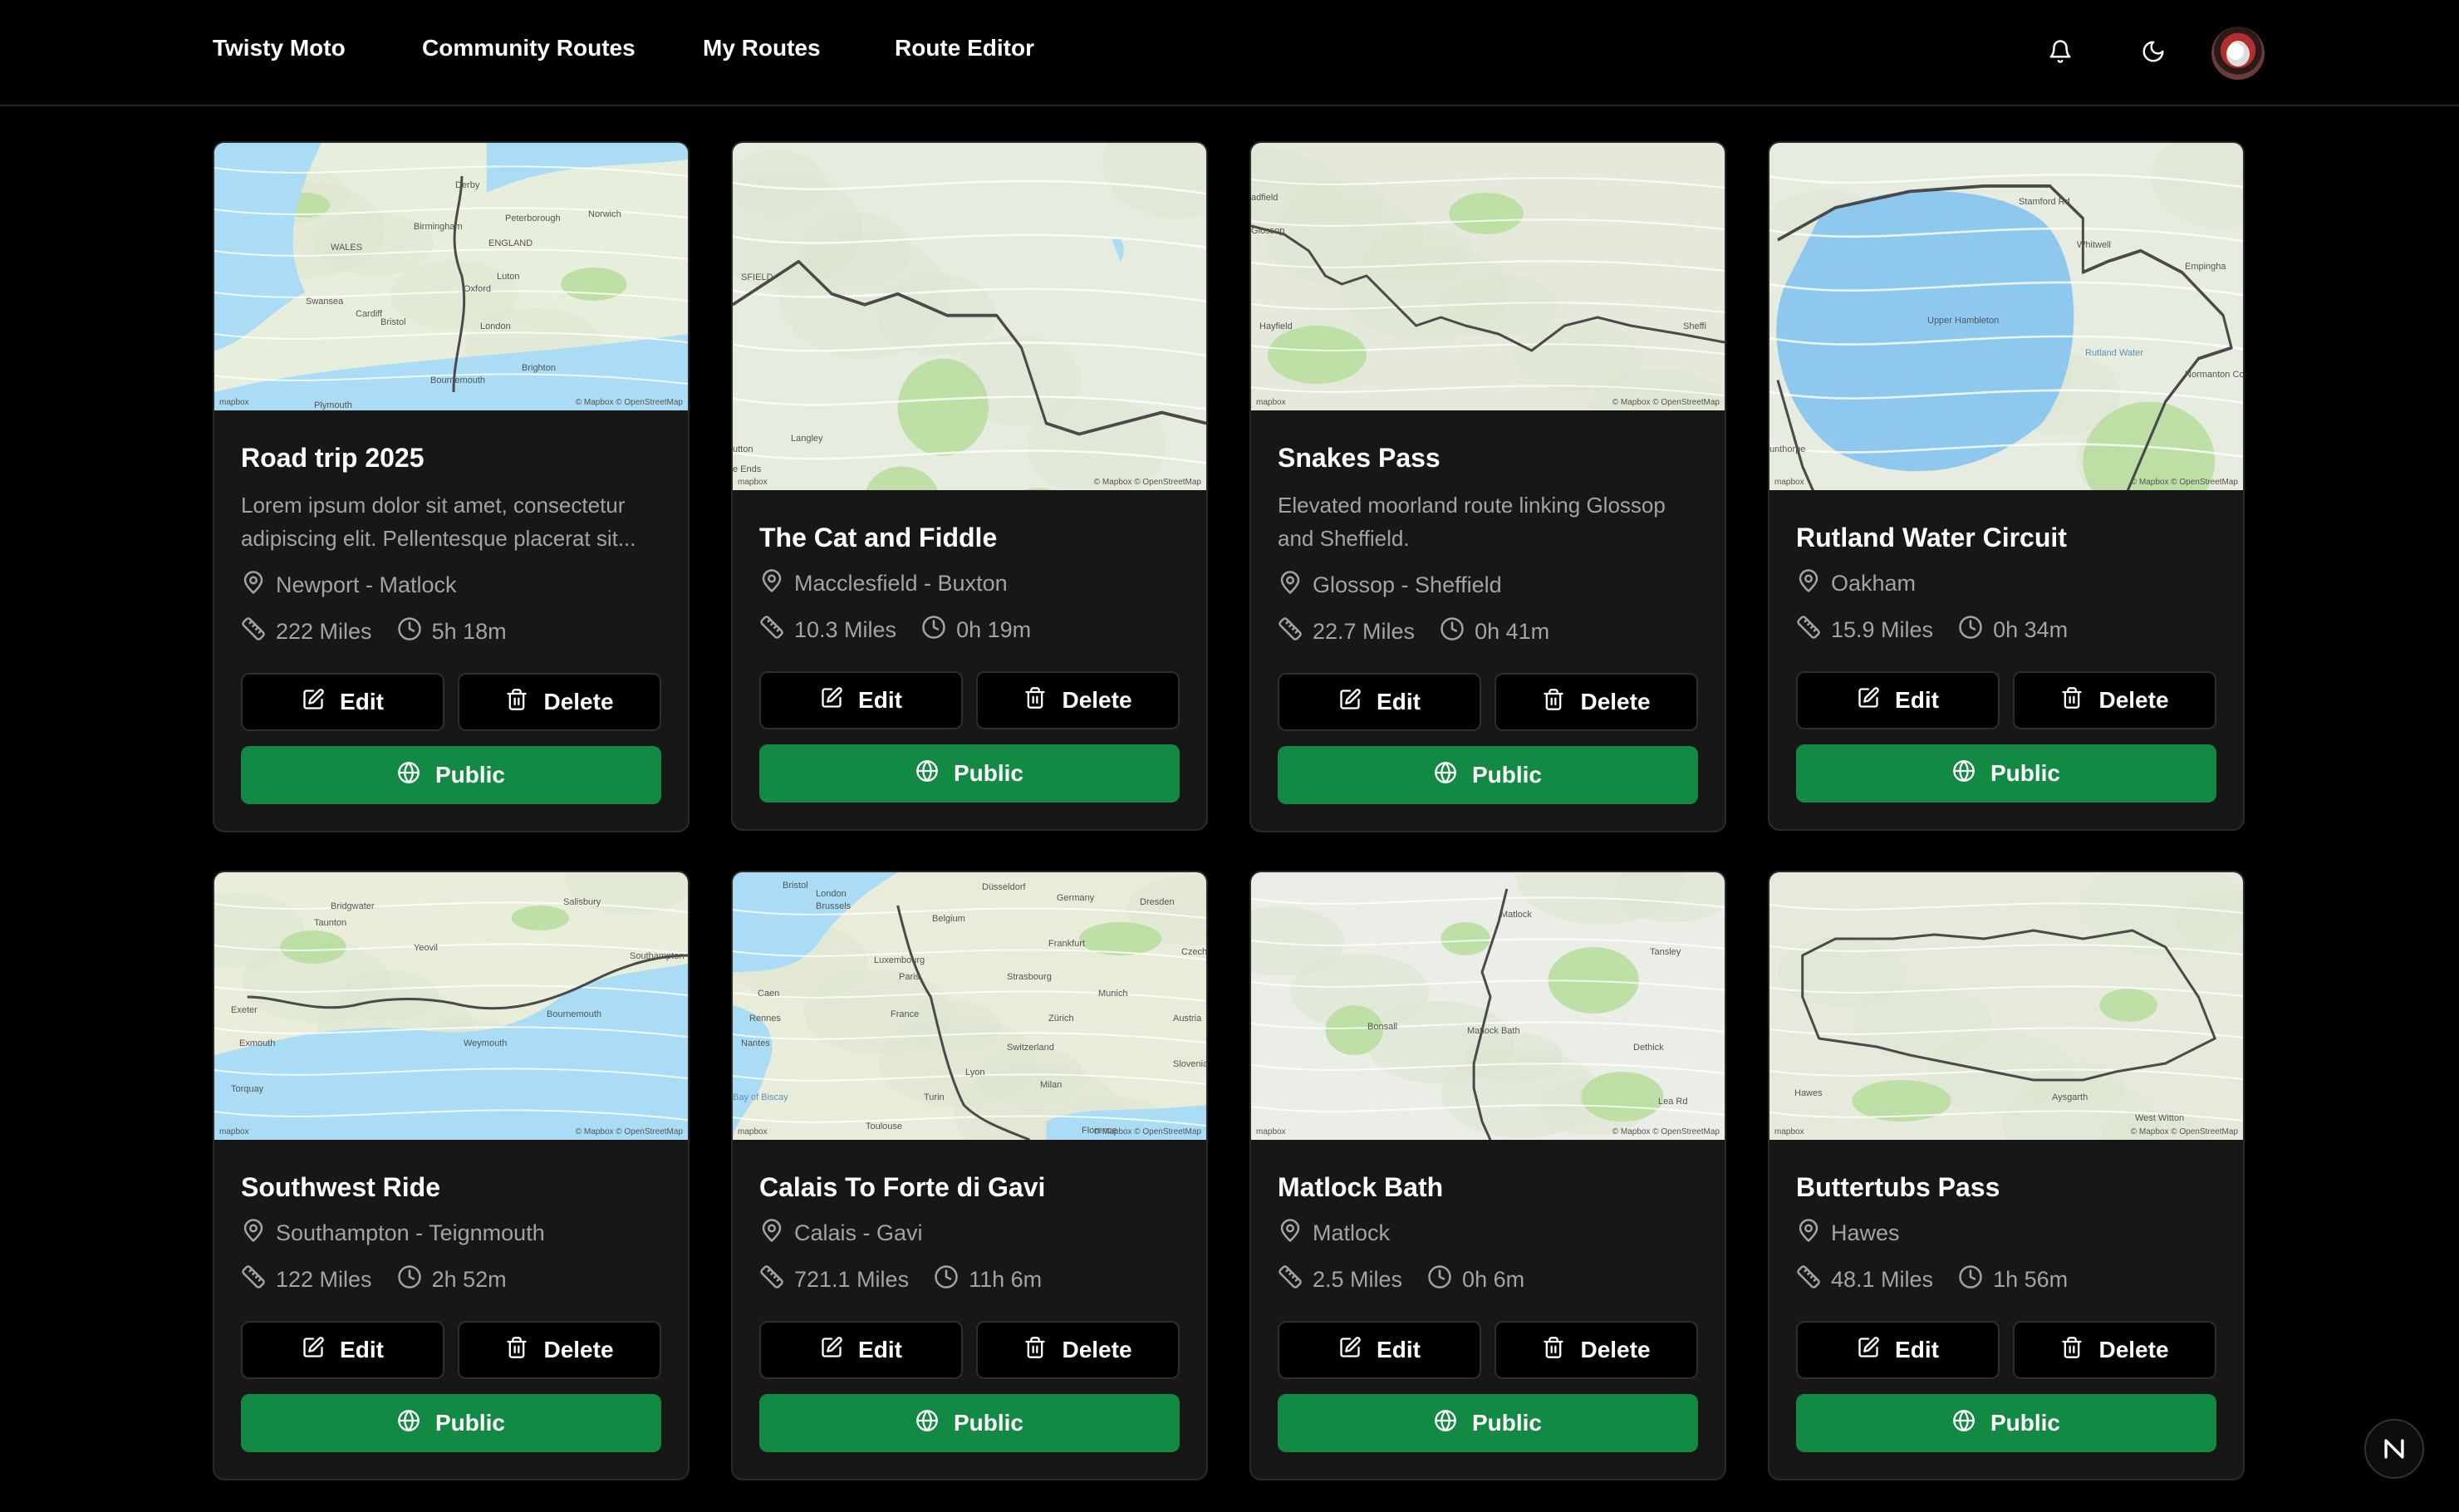 The height and width of the screenshot is (1512, 2459). Describe the element at coordinates (1882, 1279) in the screenshot. I see `route-distance: 48.1 Miles` at that location.